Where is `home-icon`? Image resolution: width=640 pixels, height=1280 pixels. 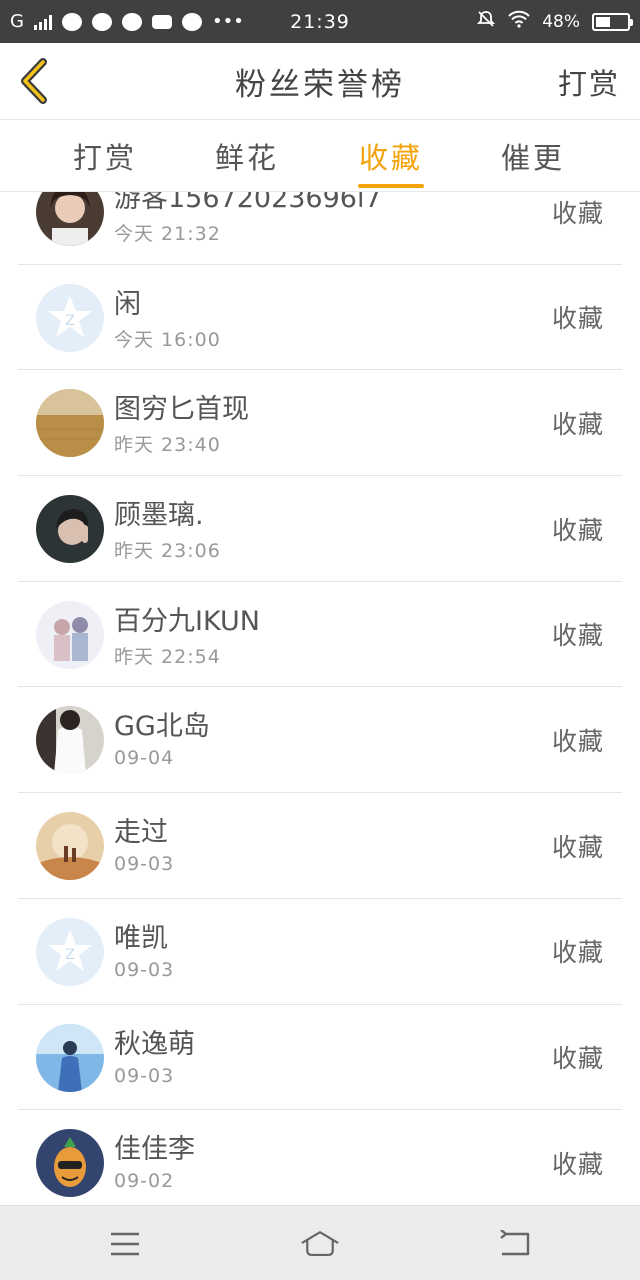
home-icon is located at coordinates (320, 1243).